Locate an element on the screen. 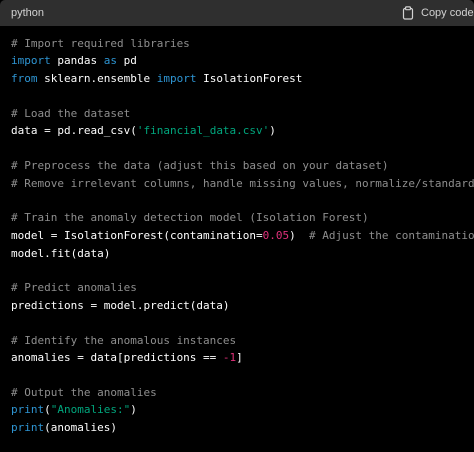 Image resolution: width=474 pixels, height=452 pixels. code-text: anomalies = data[predictions == is located at coordinates (117, 357).